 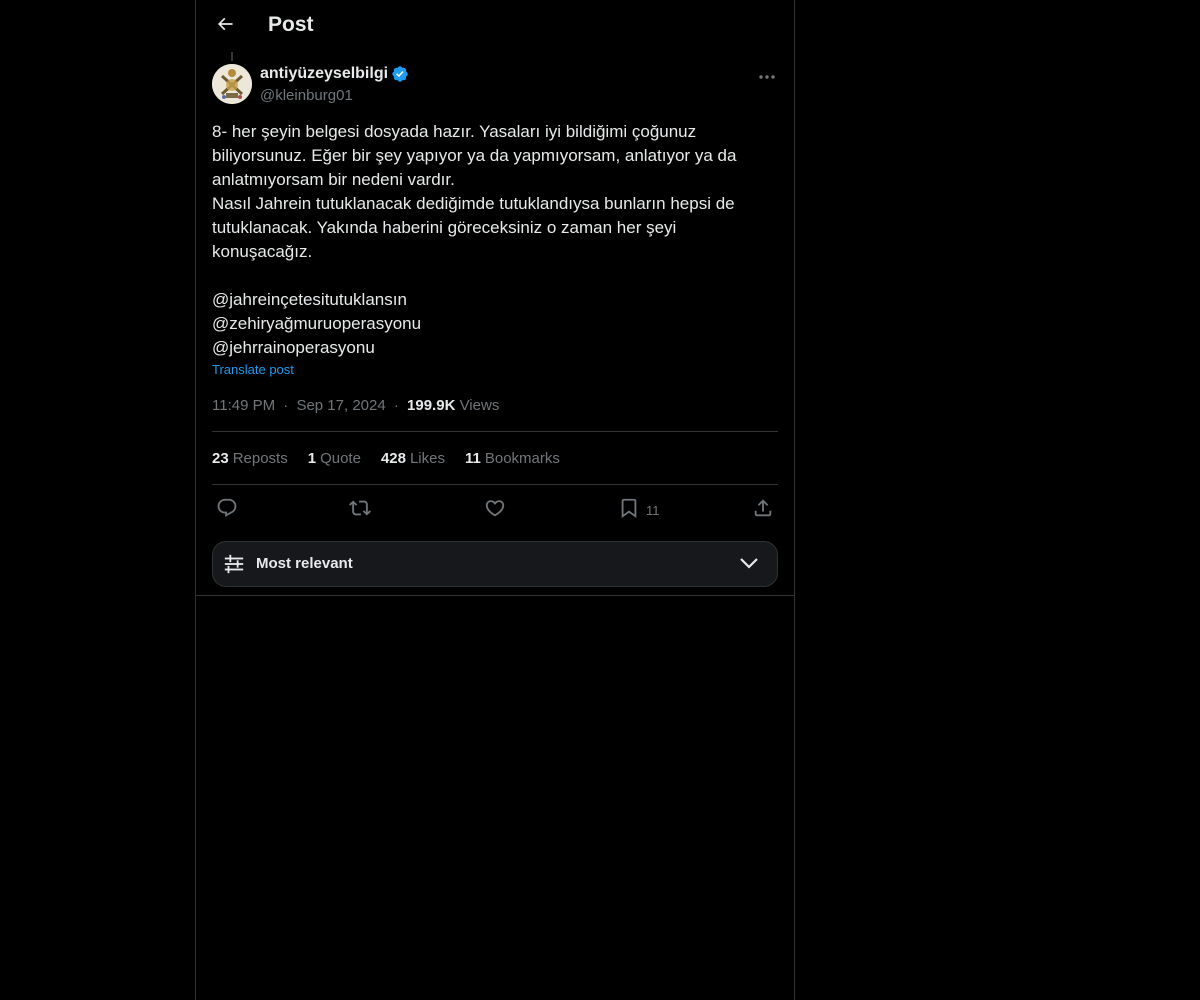 I want to click on likes-label: Likes, so click(x=427, y=458).